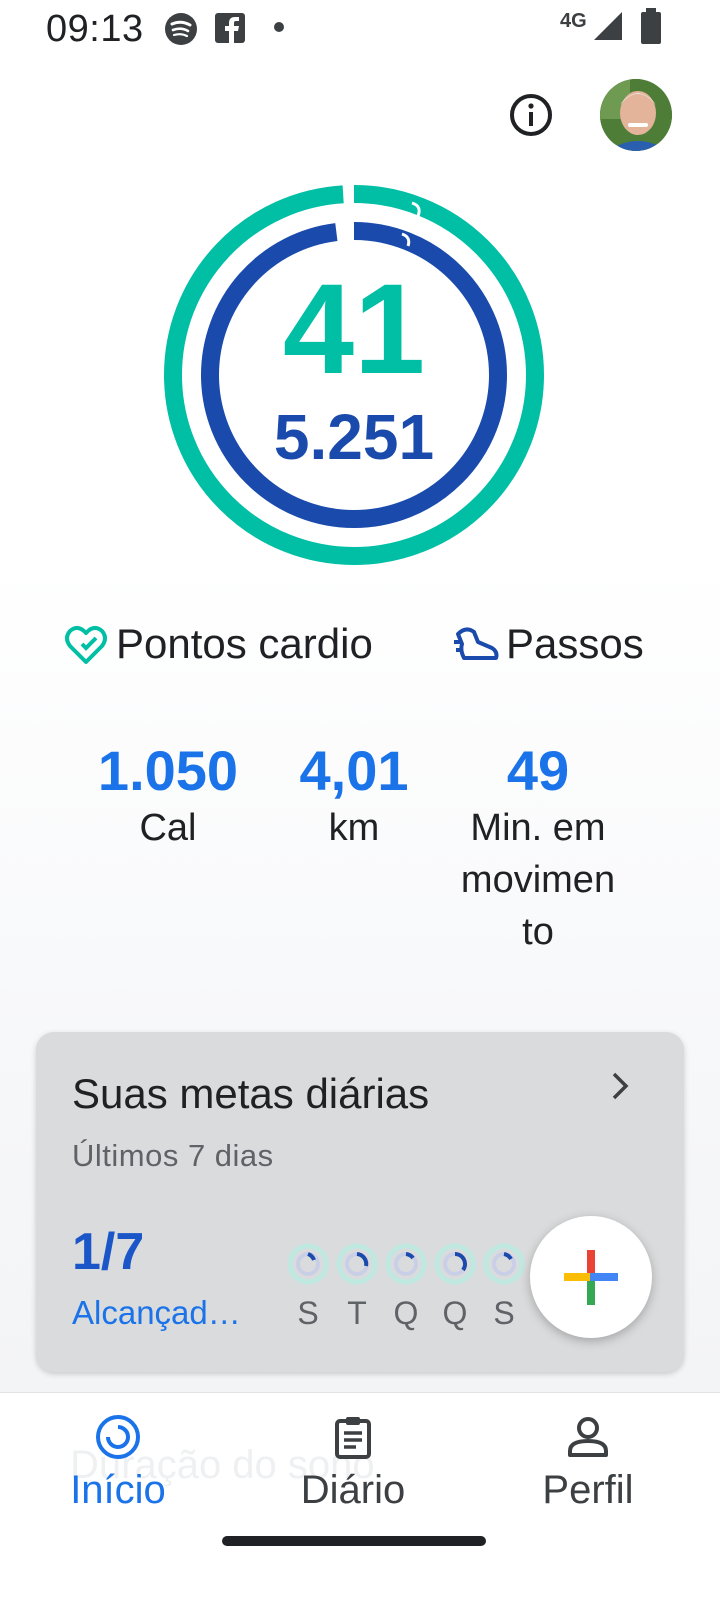  I want to click on heart-points-label: Pontos cardio, so click(244, 643).